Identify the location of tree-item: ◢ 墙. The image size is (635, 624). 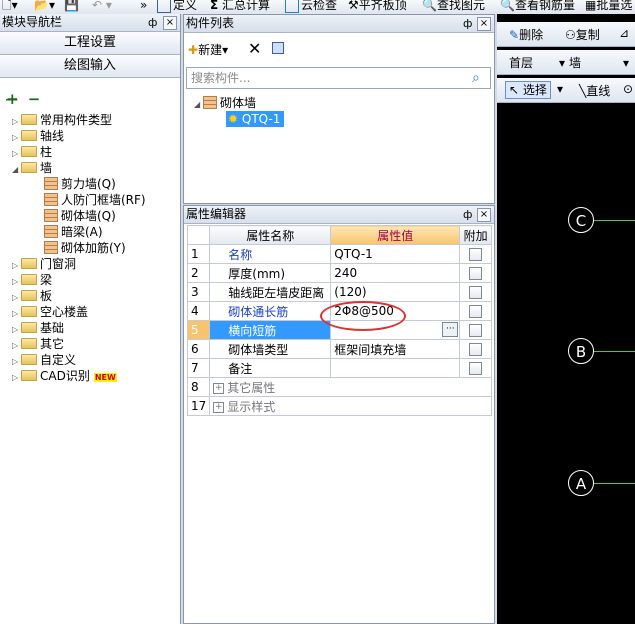
(32, 168).